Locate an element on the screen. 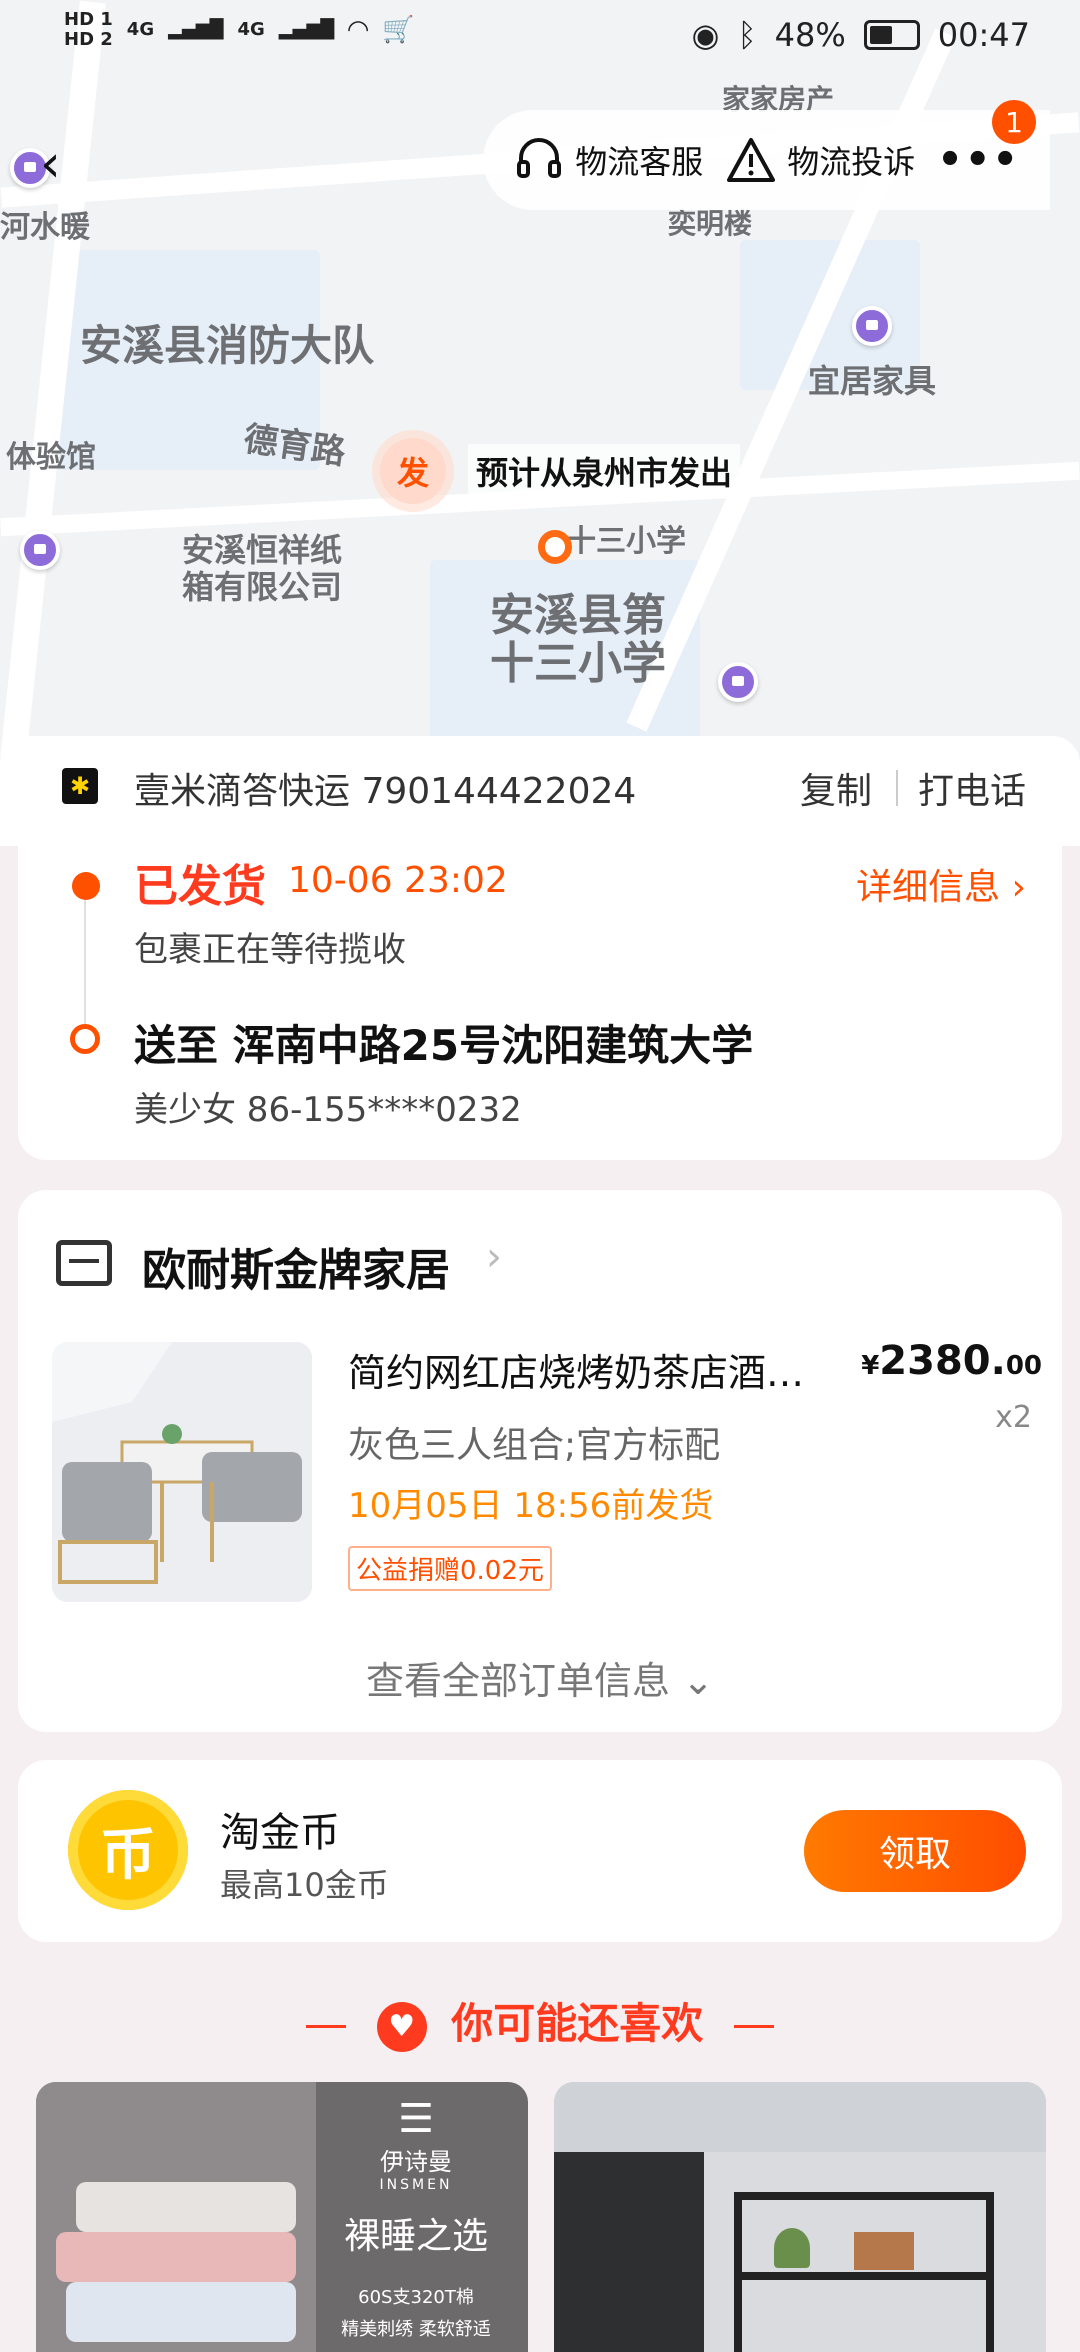 This screenshot has width=1080, height=2352. call-button: 打电话 is located at coordinates (972, 788).